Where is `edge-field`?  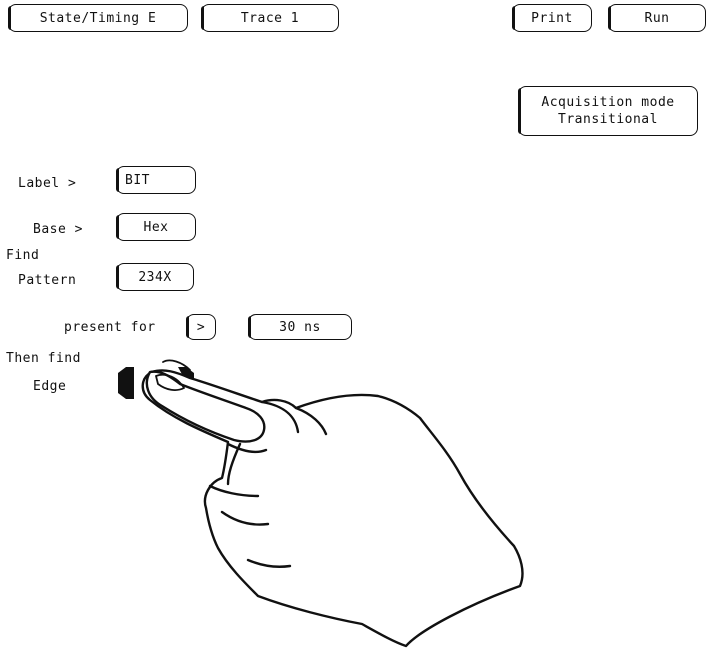
edge-field is located at coordinates (156, 383).